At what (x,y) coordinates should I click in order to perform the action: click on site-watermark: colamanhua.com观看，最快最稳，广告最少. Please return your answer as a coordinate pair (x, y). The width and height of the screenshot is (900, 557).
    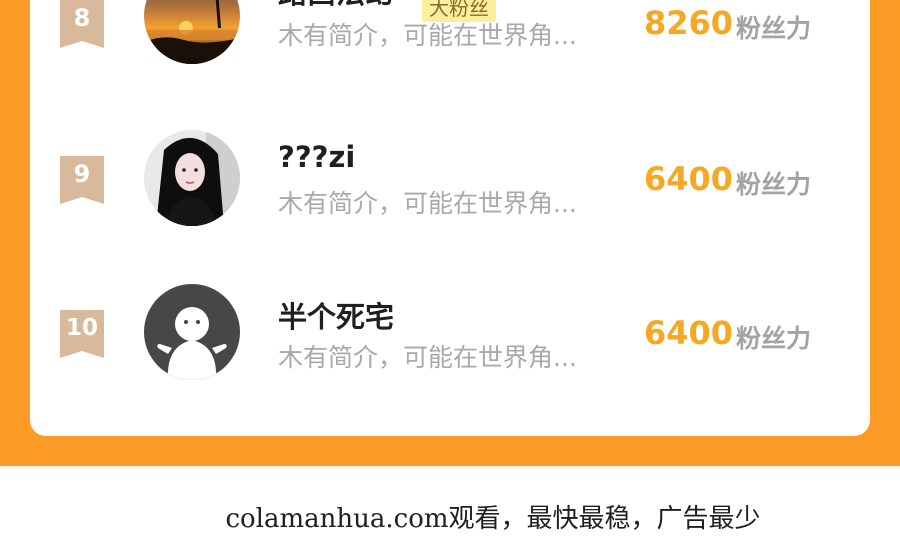
    Looking at the image, I should click on (493, 519).